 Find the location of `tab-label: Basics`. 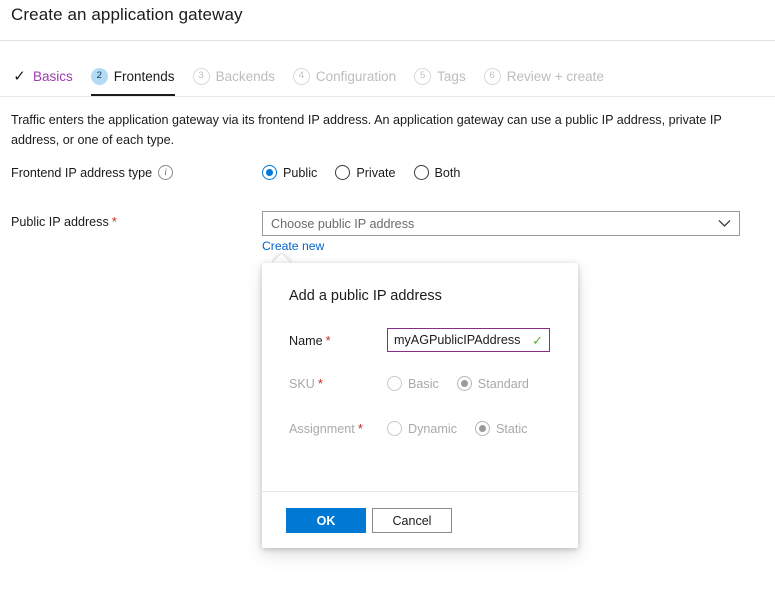

tab-label: Basics is located at coordinates (53, 76).